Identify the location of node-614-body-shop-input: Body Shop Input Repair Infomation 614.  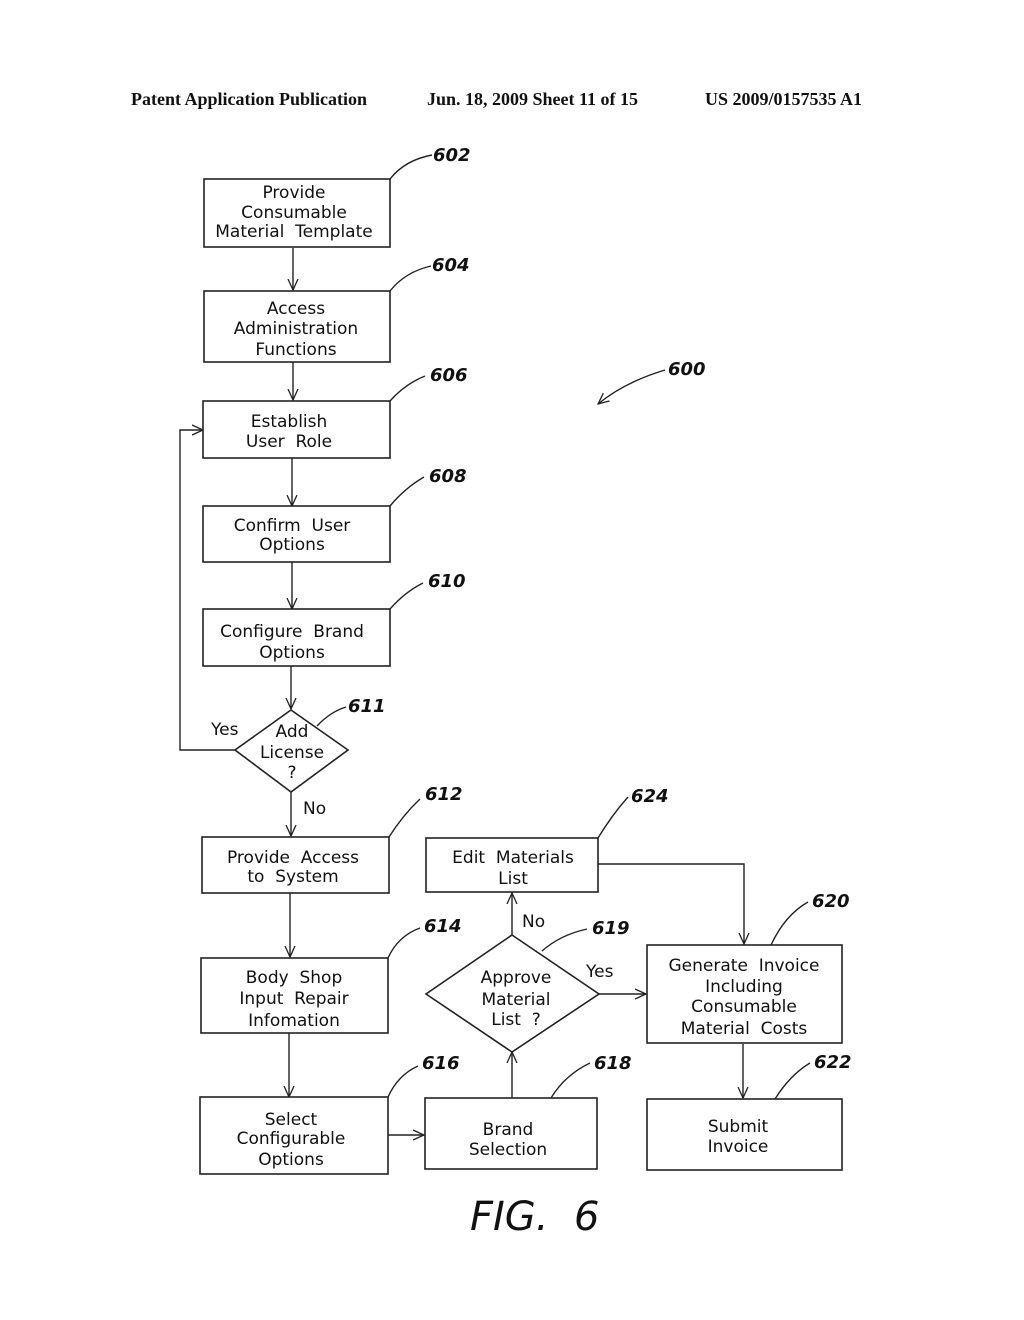
(331, 975).